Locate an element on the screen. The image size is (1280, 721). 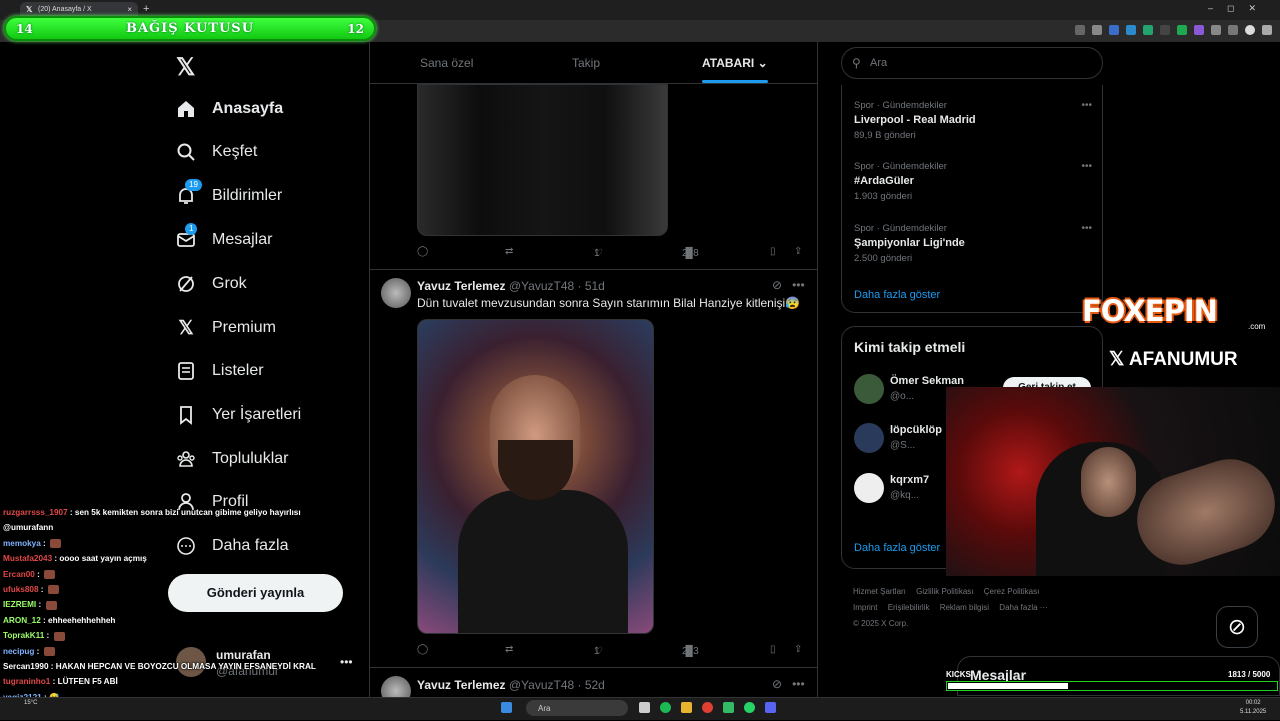
tab-close-icon: × is located at coordinates (129, 9).